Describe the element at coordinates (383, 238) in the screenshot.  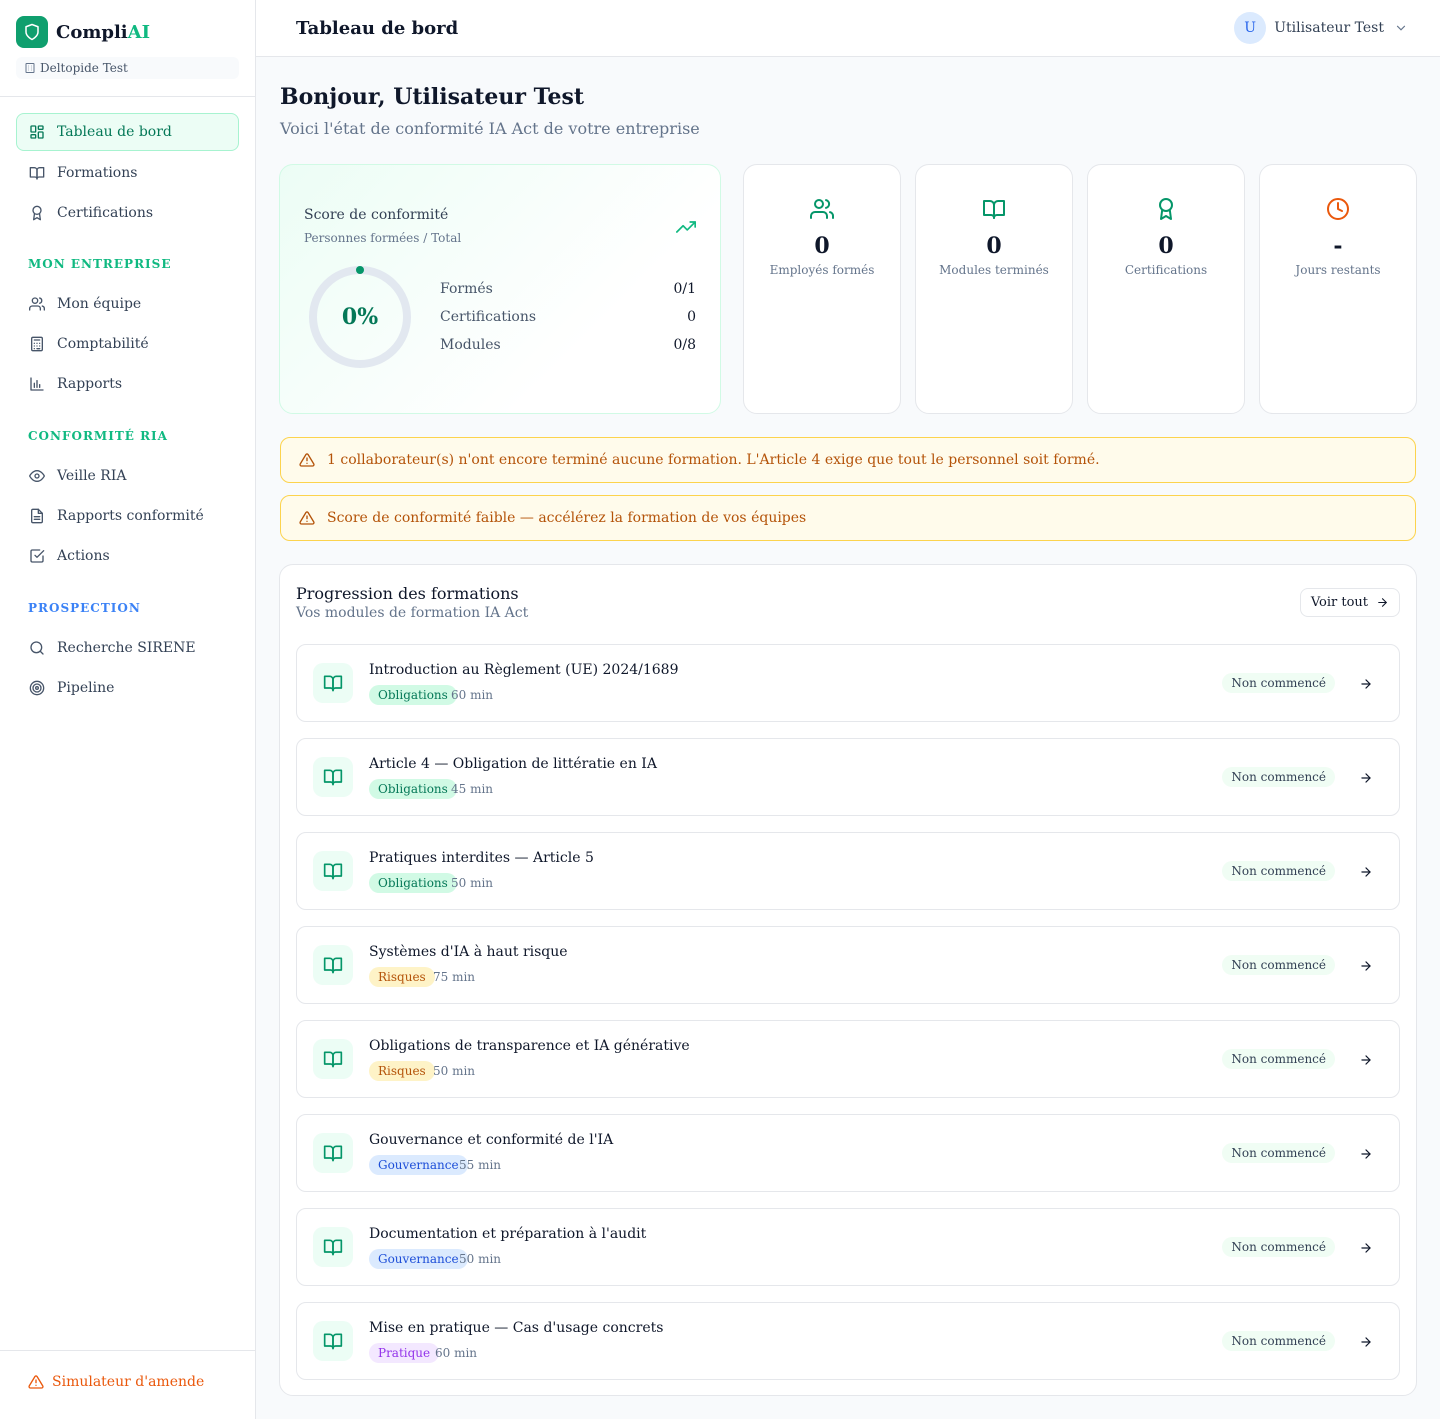
I see `score-subtitle: Personnes formées / Total` at that location.